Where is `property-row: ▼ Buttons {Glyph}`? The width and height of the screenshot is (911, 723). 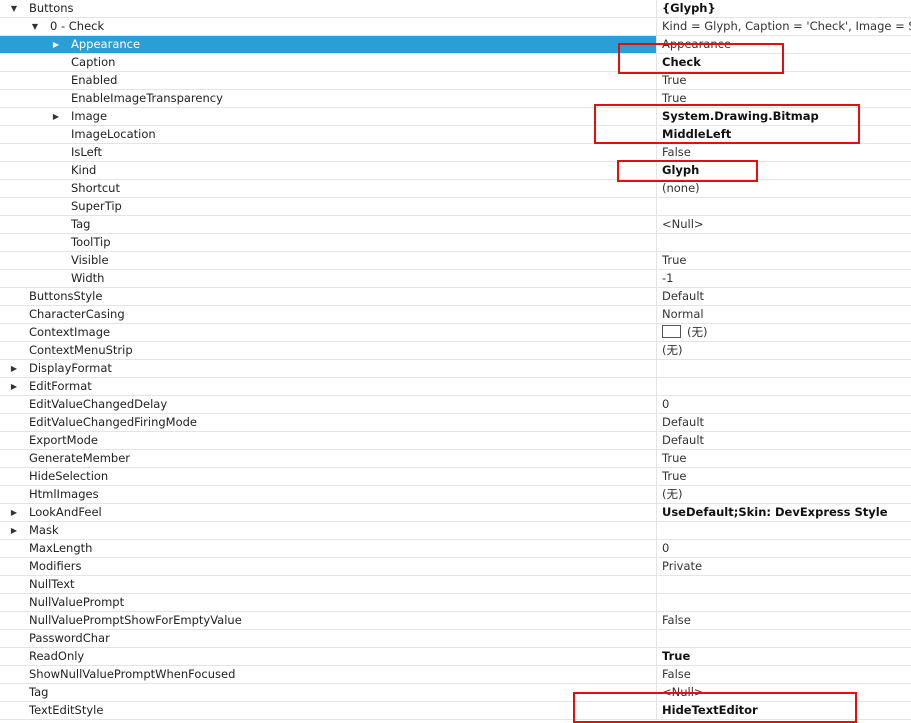
property-row: ▼ Buttons {Glyph} is located at coordinates (455, 9).